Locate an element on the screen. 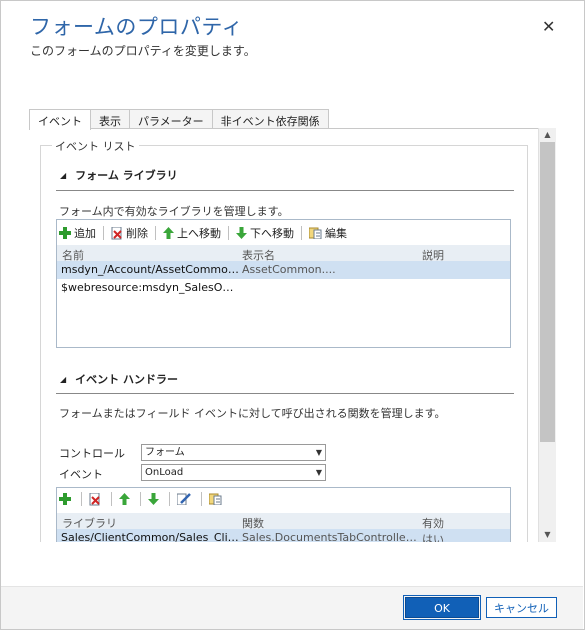  edit-pencil-icon is located at coordinates (184, 499).